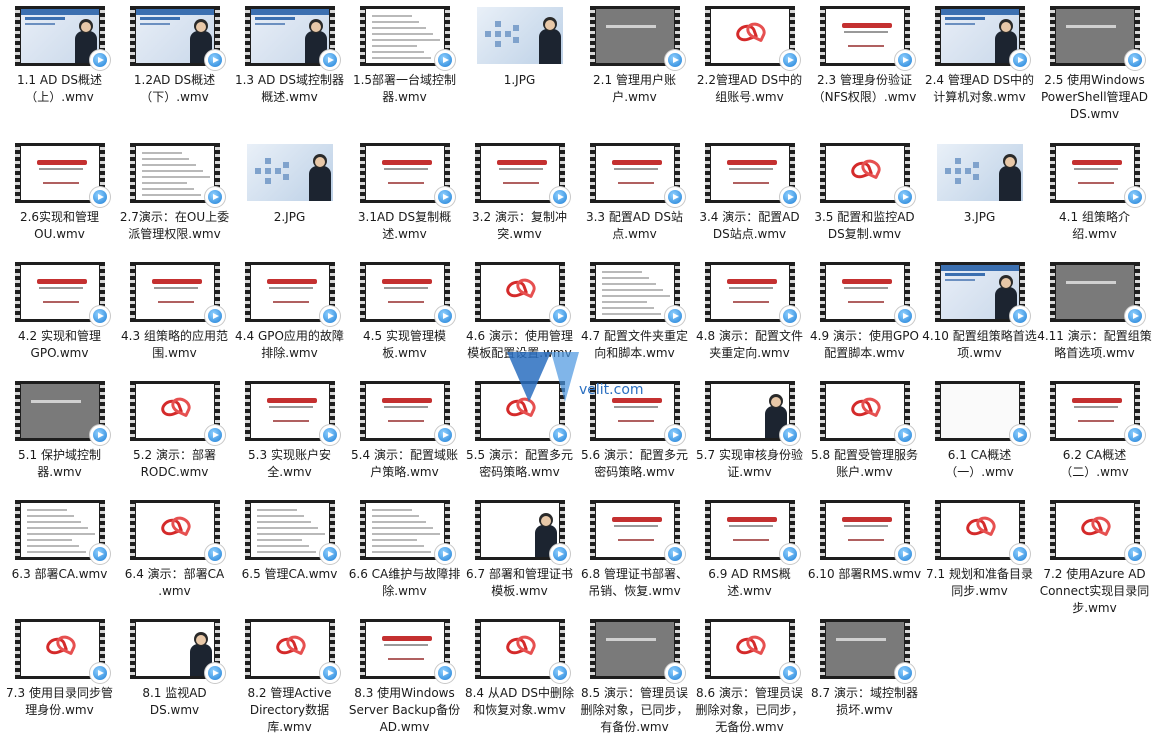 The image size is (1156, 752). I want to click on file-name-label: 6.3 部署CA.wmv, so click(59, 574).